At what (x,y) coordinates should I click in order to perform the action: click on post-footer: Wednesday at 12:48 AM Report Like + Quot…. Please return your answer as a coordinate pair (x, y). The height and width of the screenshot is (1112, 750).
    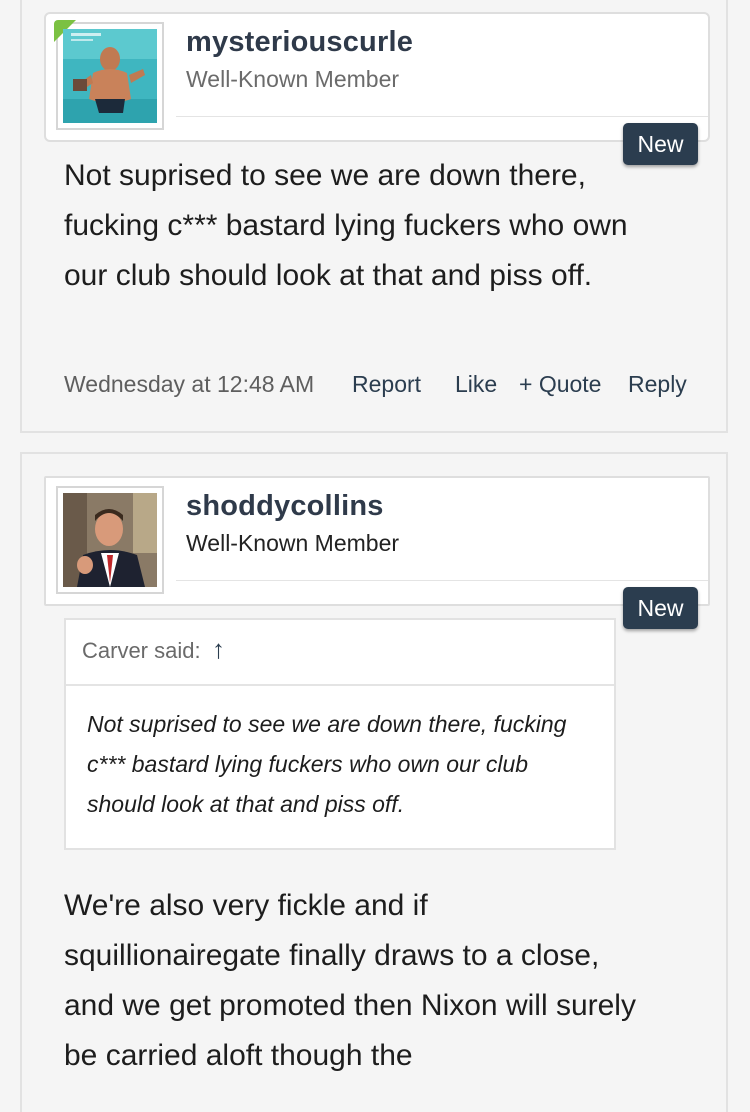
    Looking at the image, I should click on (389, 389).